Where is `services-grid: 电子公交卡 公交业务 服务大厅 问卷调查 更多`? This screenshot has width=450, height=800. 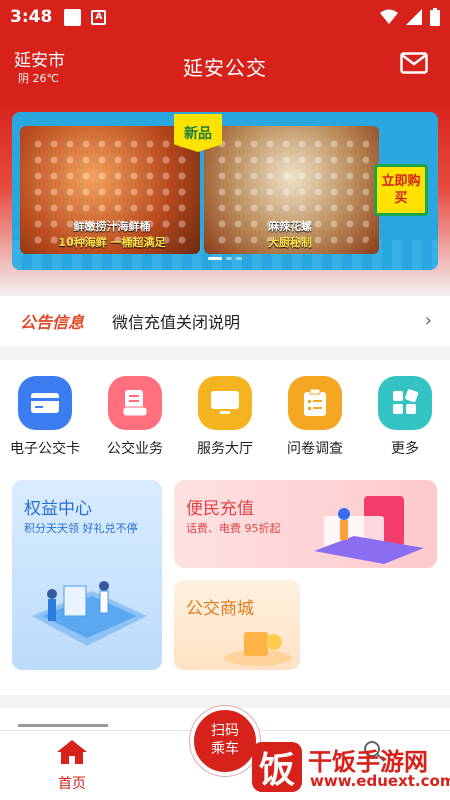 services-grid: 电子公交卡 公交业务 服务大厅 问卷调查 更多 is located at coordinates (225, 415).